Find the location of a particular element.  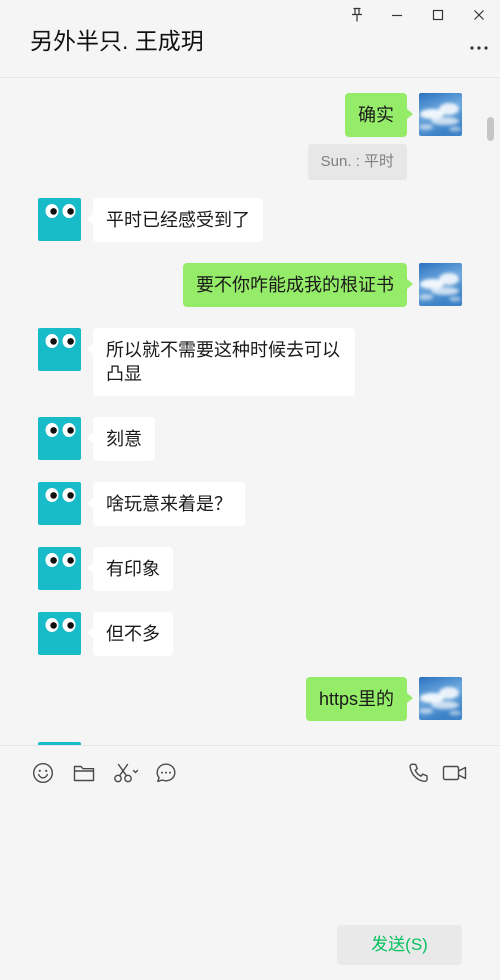

maximize-icon is located at coordinates (438, 15).